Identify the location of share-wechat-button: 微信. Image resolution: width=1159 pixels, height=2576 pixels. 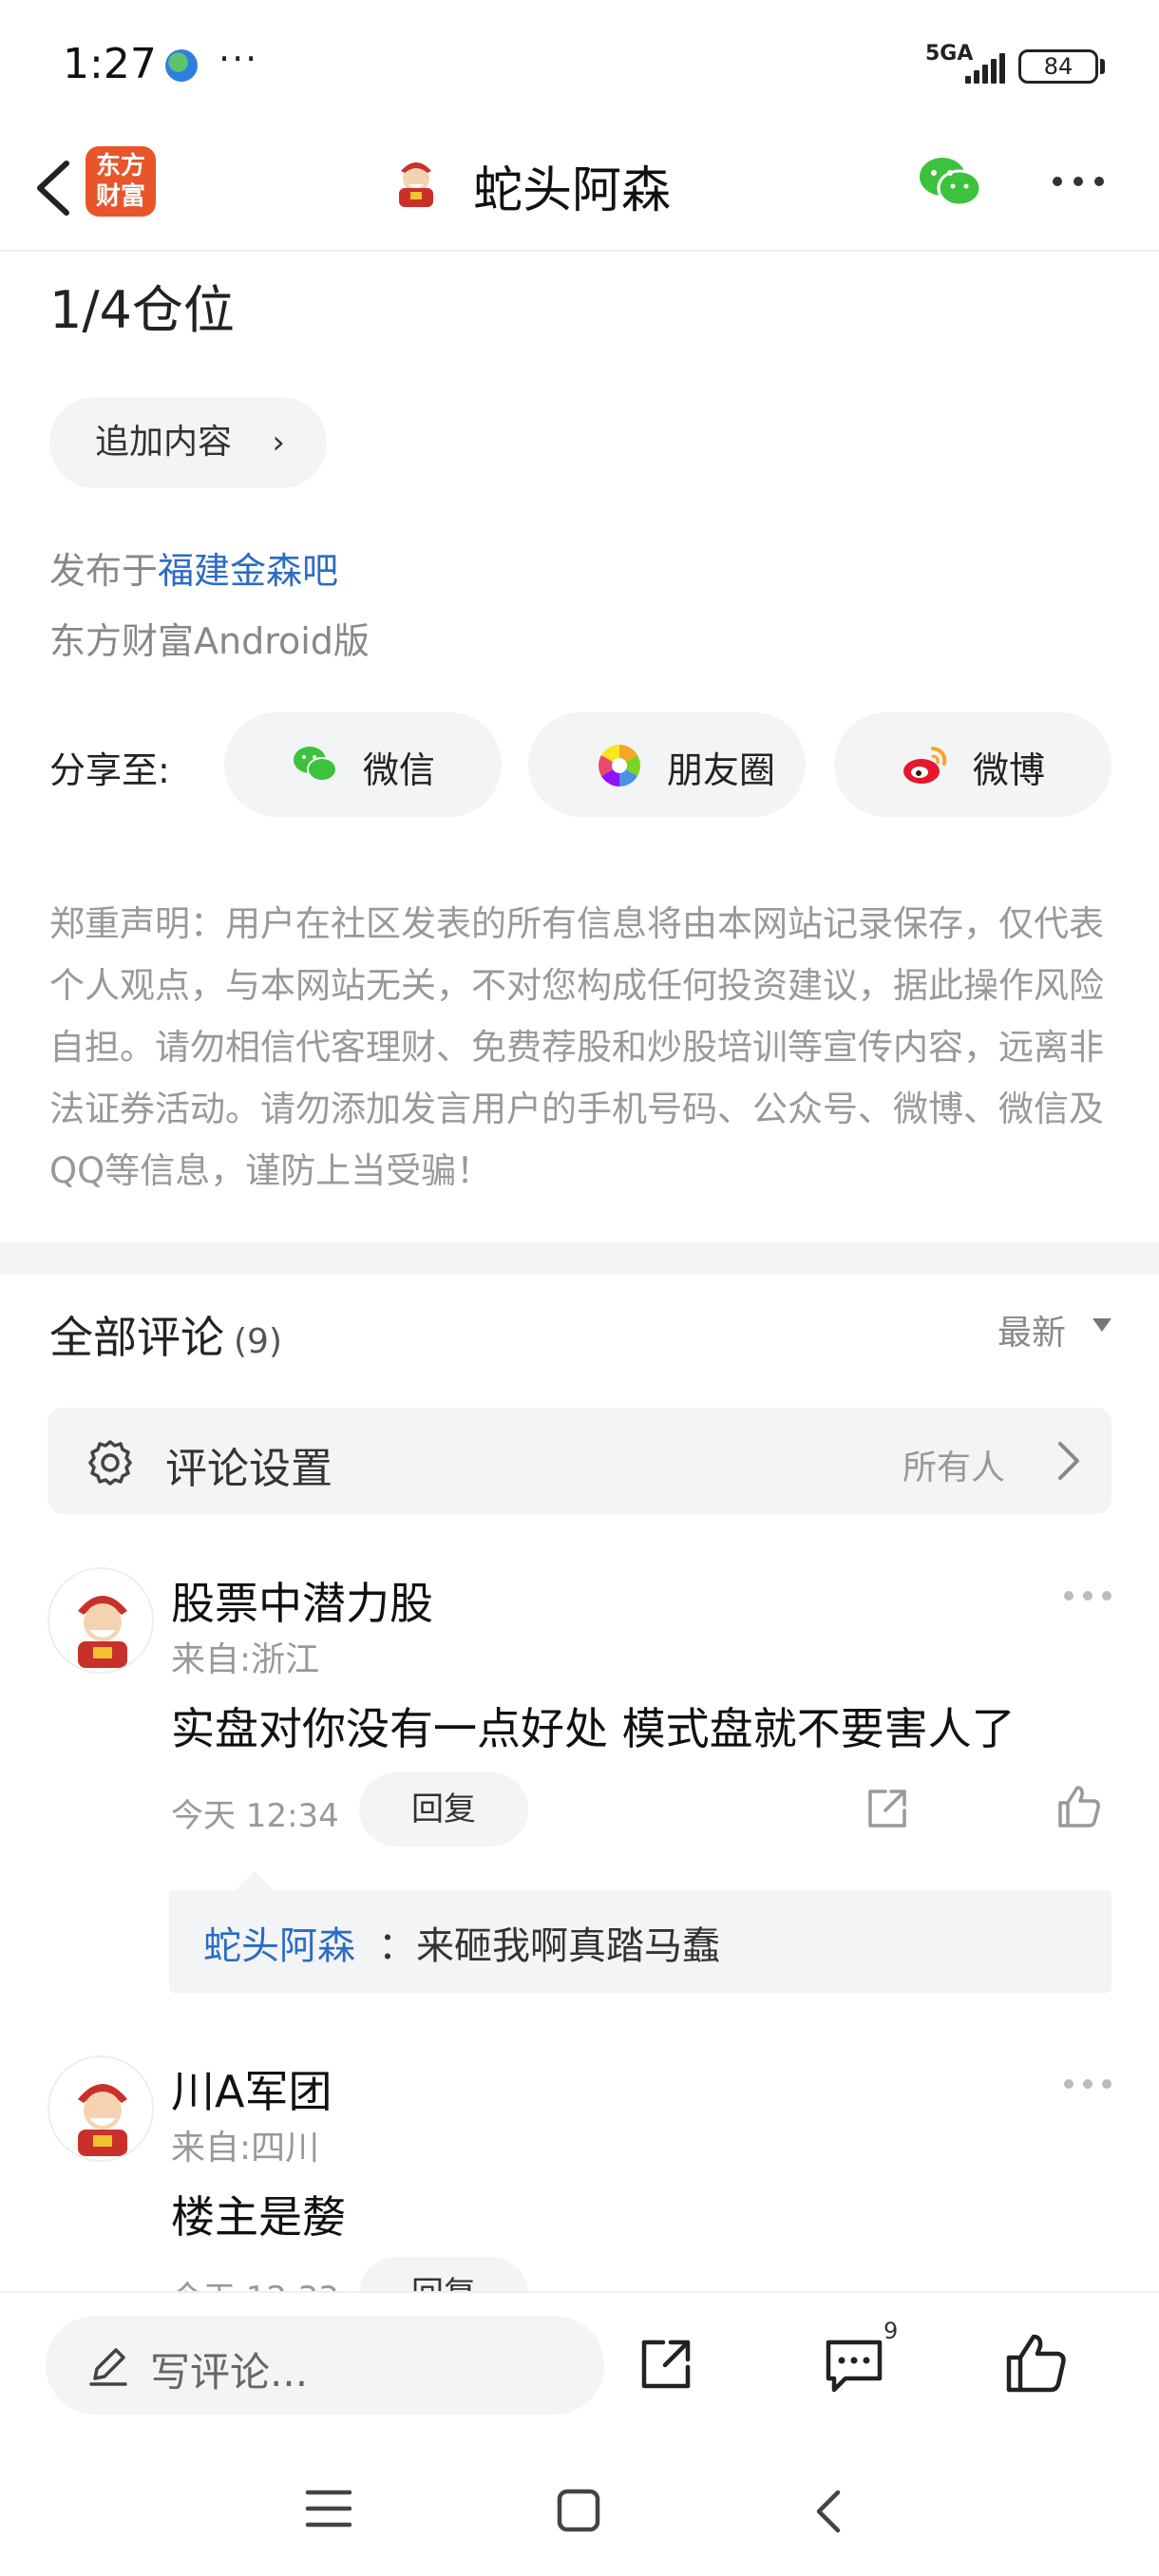
(363, 764).